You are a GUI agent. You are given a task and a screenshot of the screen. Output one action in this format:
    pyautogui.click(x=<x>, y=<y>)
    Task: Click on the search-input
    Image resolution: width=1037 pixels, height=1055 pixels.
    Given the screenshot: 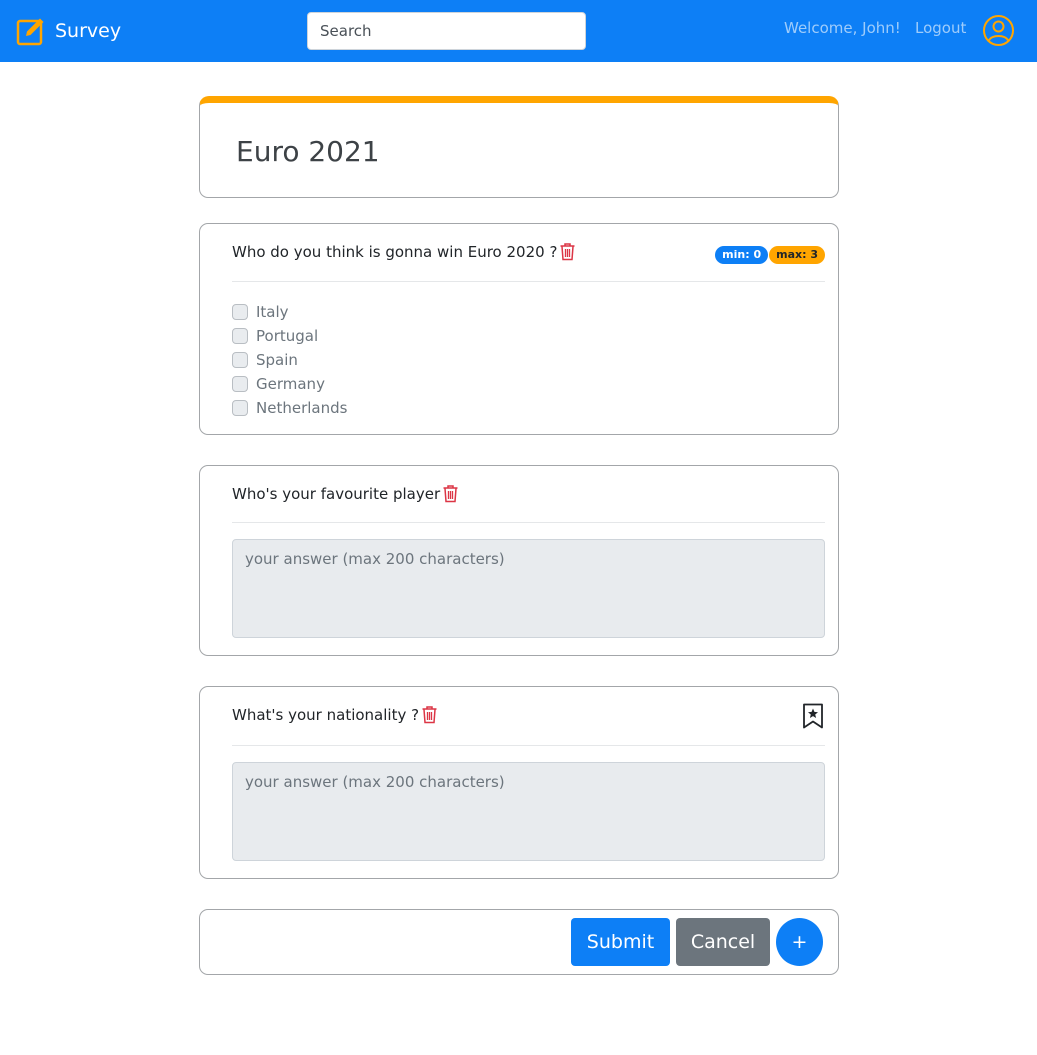 What is the action you would take?
    pyautogui.click(x=446, y=31)
    